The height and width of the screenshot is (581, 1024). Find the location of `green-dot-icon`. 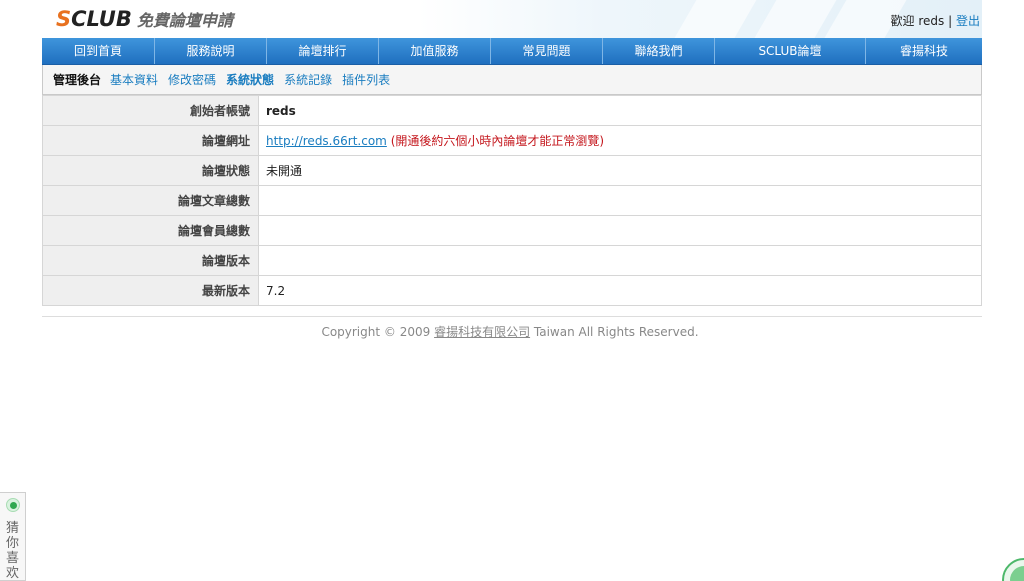

green-dot-icon is located at coordinates (13, 505).